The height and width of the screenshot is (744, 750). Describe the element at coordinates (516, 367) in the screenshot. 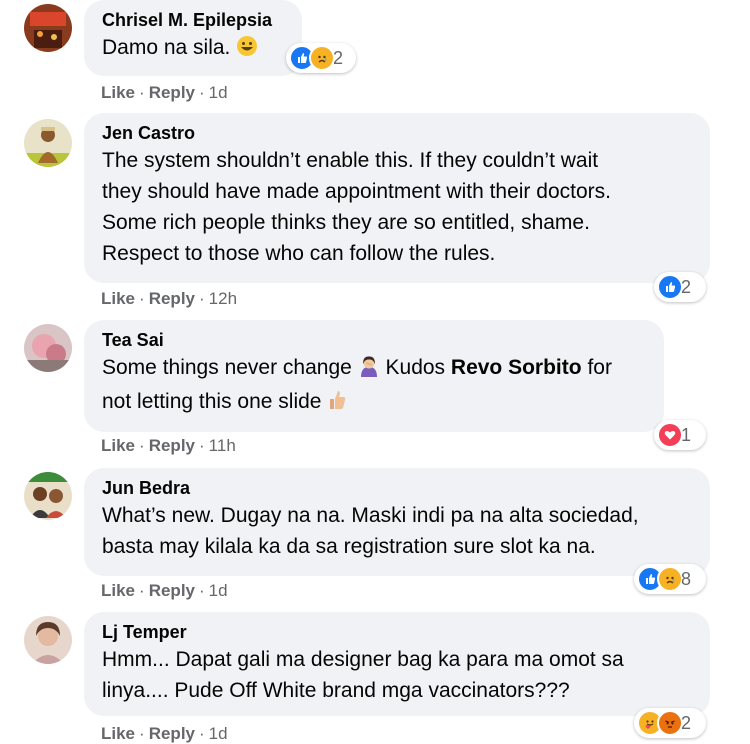

I see `mention-link: Revo Sorbito` at that location.